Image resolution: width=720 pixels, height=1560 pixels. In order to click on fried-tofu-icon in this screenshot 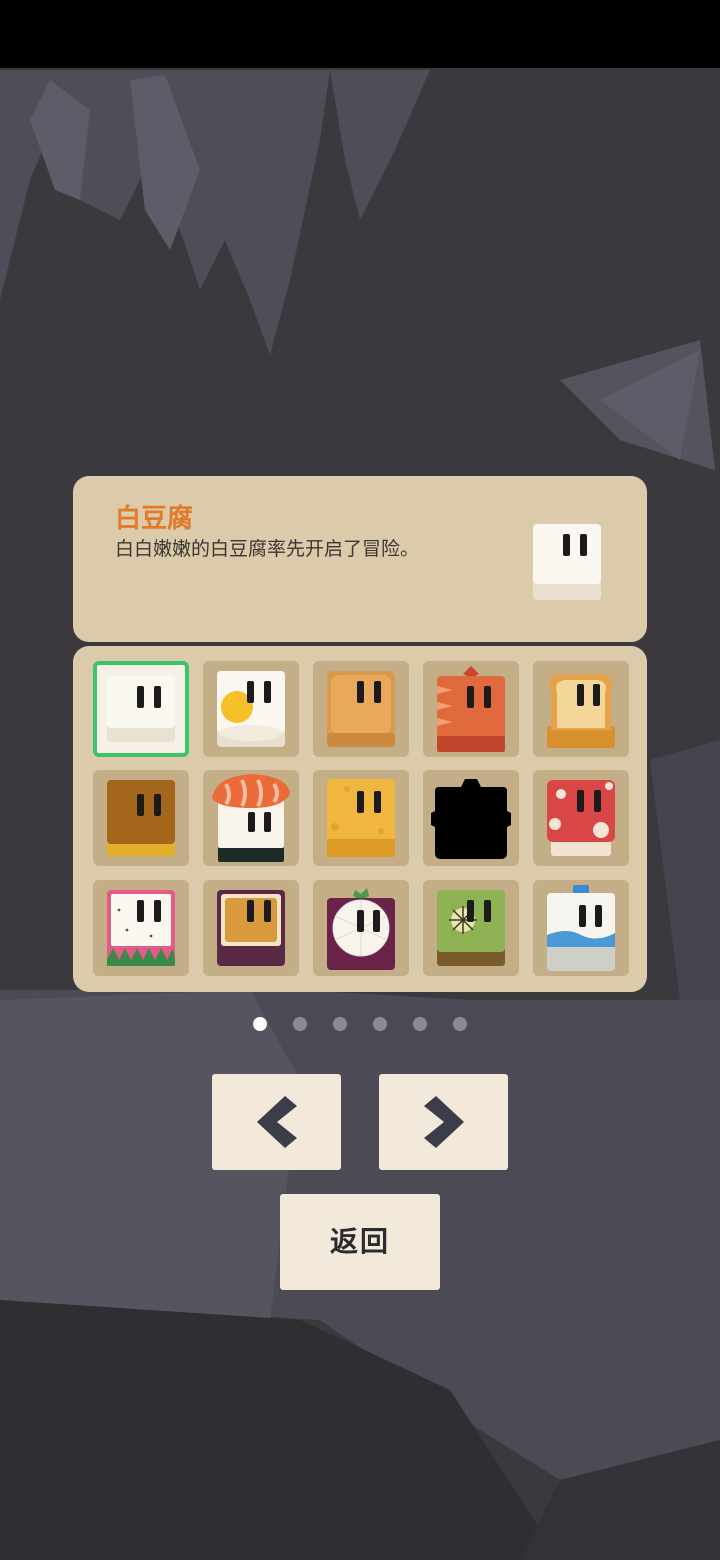, I will do `click(361, 709)`.